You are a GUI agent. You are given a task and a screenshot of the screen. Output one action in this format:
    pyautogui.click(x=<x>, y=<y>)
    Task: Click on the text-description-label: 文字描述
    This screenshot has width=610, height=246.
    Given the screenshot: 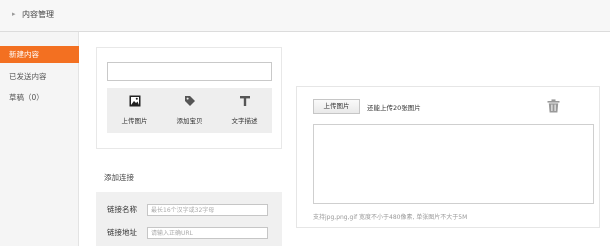 What is the action you would take?
    pyautogui.click(x=244, y=121)
    